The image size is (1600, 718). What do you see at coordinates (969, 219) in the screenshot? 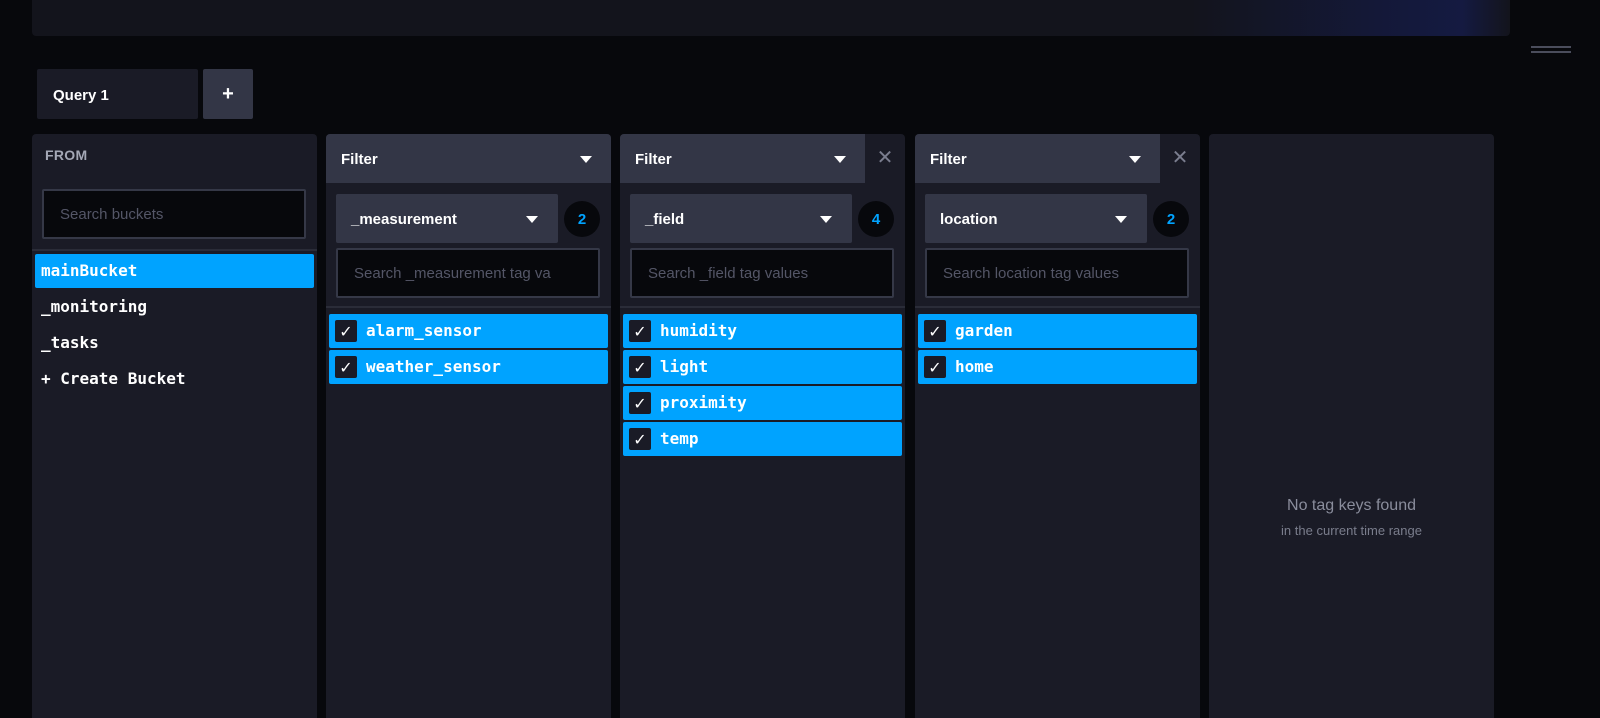
I see `tag-key-label: location` at bounding box center [969, 219].